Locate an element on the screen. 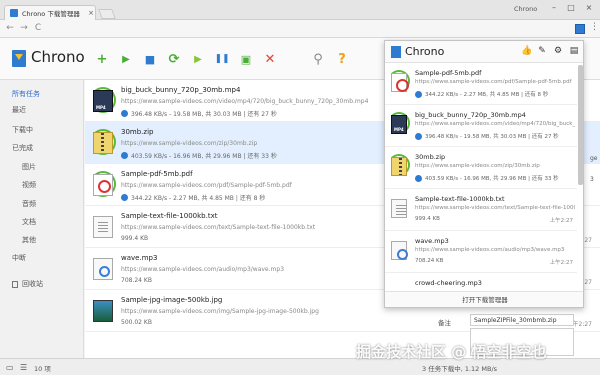 The image size is (600, 375). file-name: Sample-jpg-image-500kb.jpg is located at coordinates (172, 300).